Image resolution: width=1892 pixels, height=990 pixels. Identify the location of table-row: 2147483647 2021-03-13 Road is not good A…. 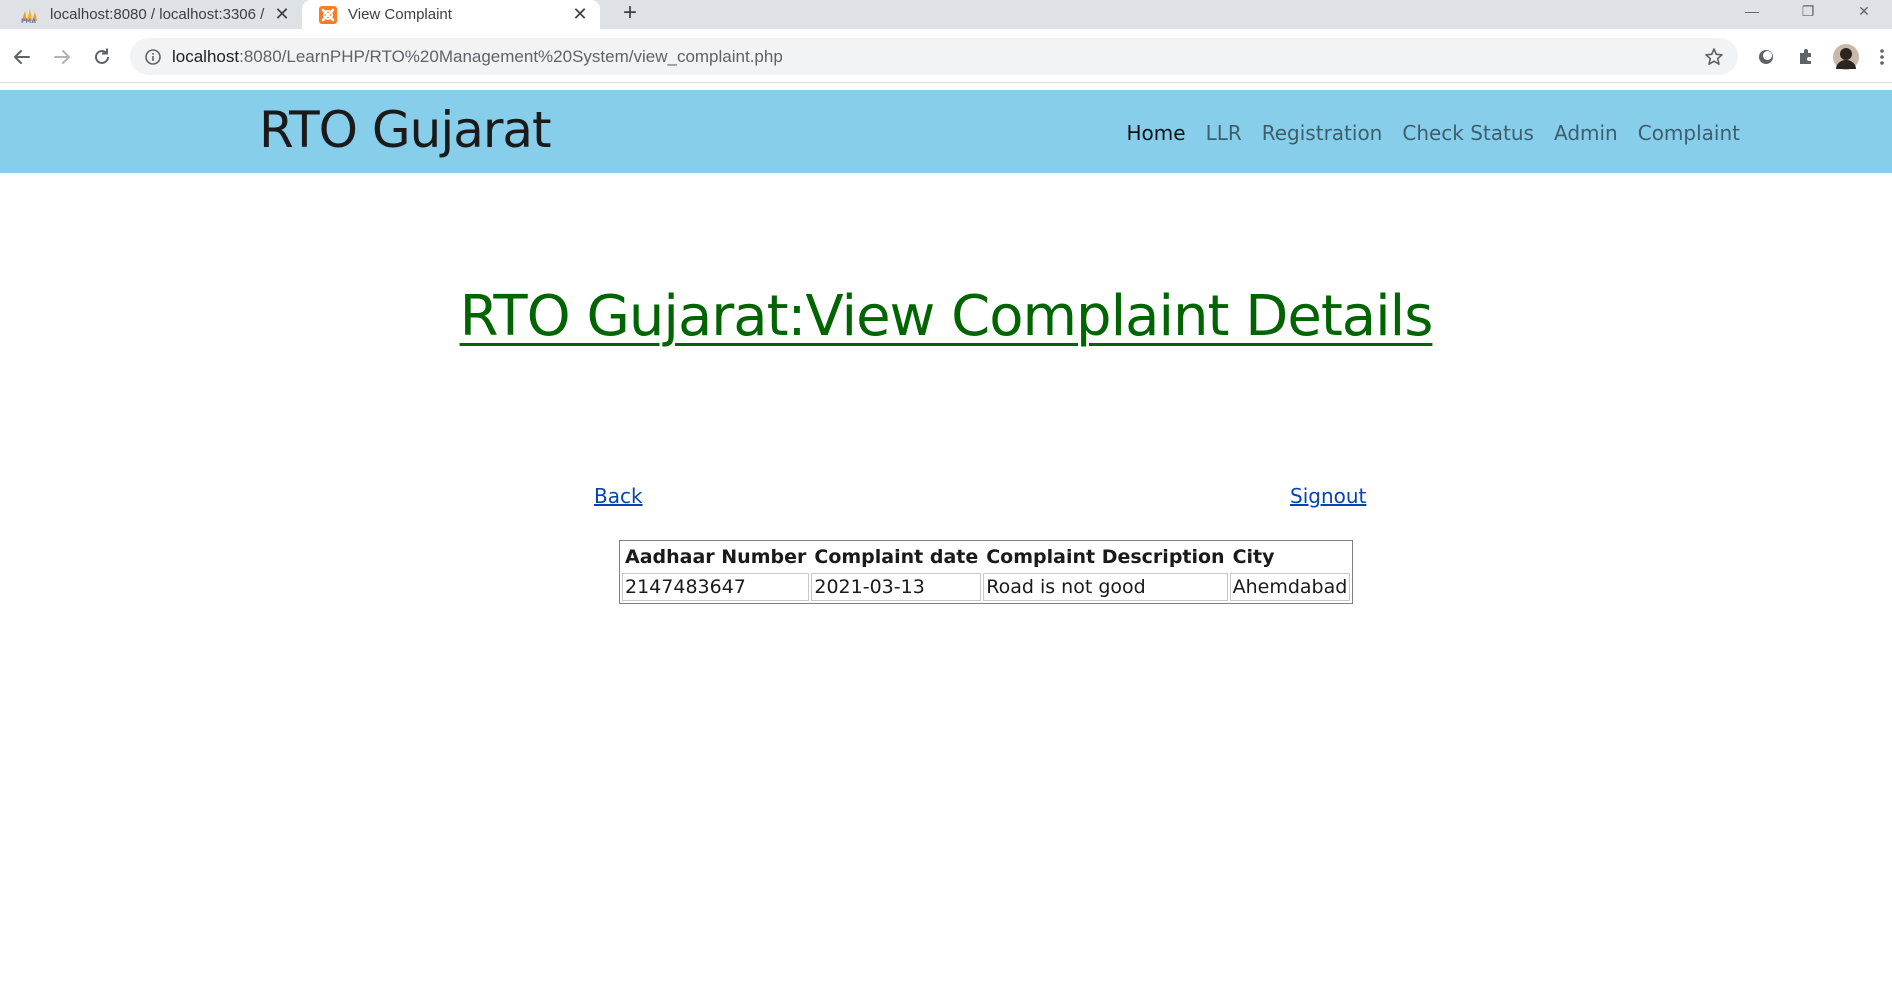
(986, 587).